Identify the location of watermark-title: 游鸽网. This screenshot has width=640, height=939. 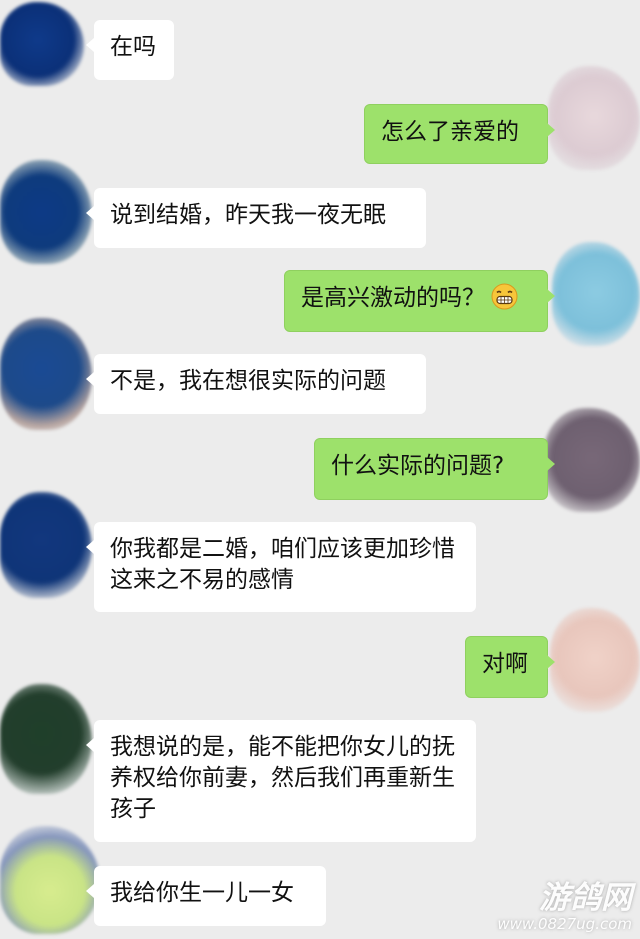
(585, 898).